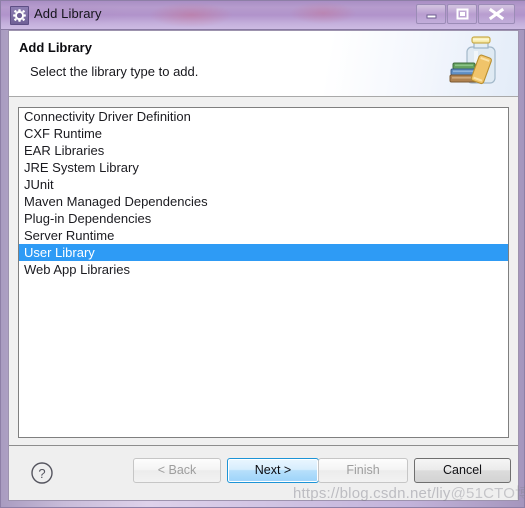 This screenshot has height=508, width=525. What do you see at coordinates (431, 14) in the screenshot?
I see `minimize-button` at bounding box center [431, 14].